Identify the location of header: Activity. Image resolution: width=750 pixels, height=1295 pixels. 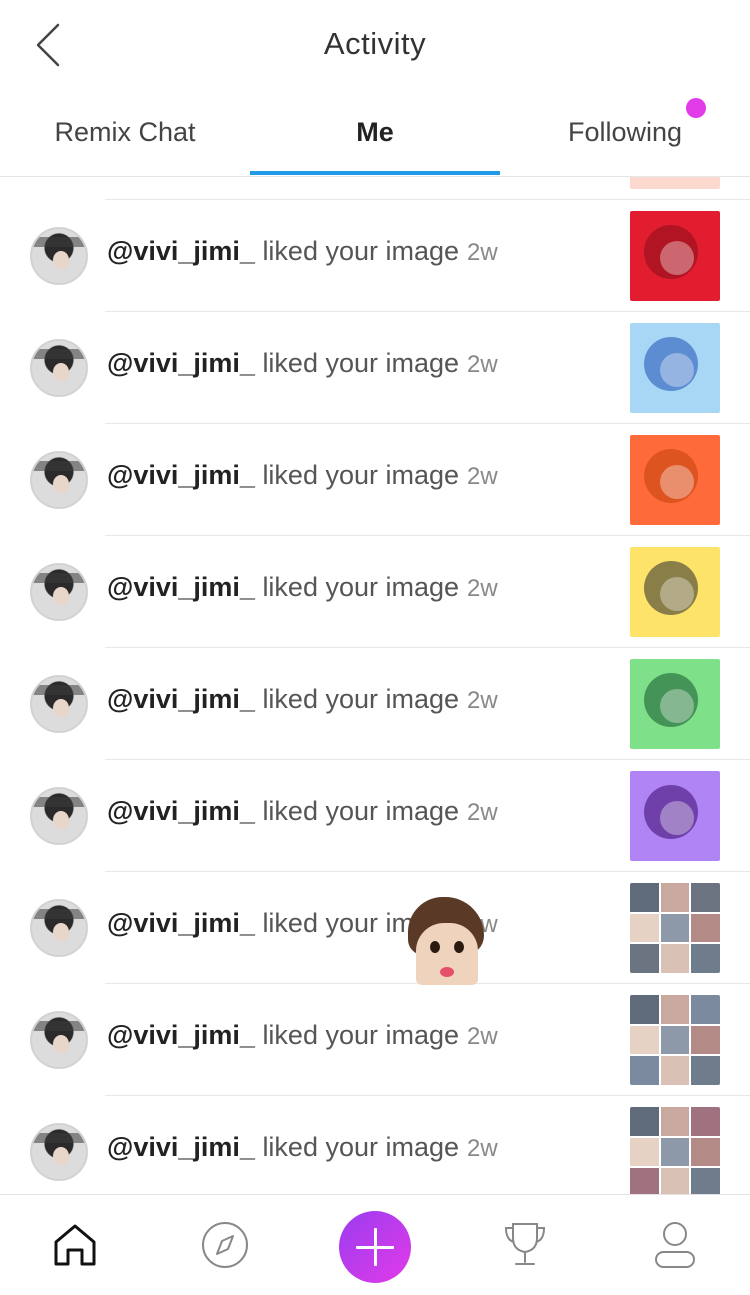
(375, 45).